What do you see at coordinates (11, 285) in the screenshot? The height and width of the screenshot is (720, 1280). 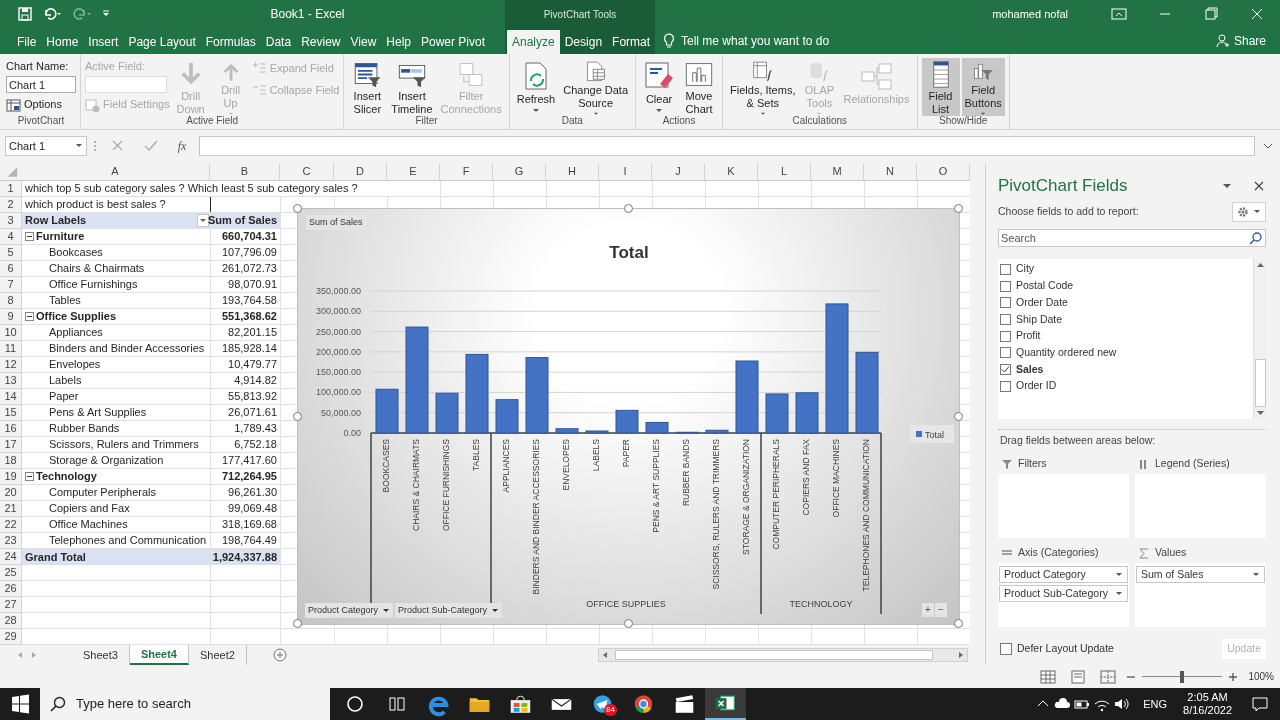 I see `row-header: 7` at bounding box center [11, 285].